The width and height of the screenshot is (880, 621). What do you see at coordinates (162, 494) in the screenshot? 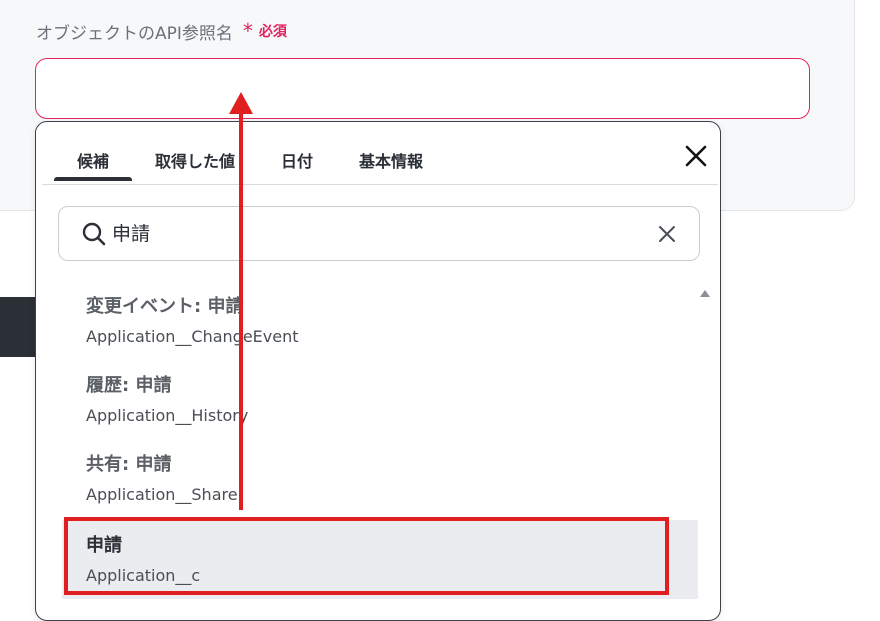
I see `item-api-name: Application__Share` at bounding box center [162, 494].